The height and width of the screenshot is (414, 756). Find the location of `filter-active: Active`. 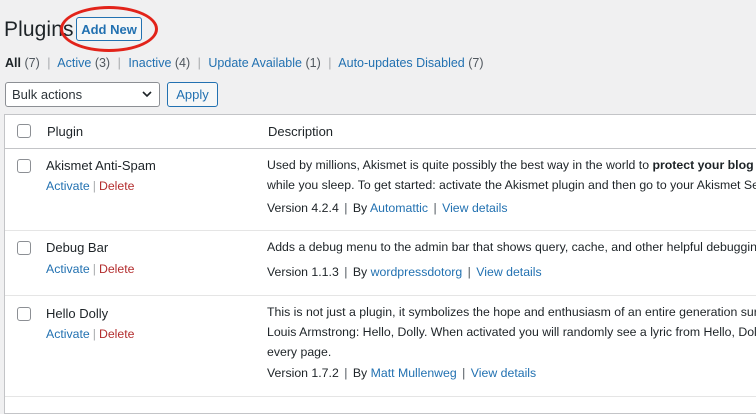

filter-active: Active is located at coordinates (74, 63).